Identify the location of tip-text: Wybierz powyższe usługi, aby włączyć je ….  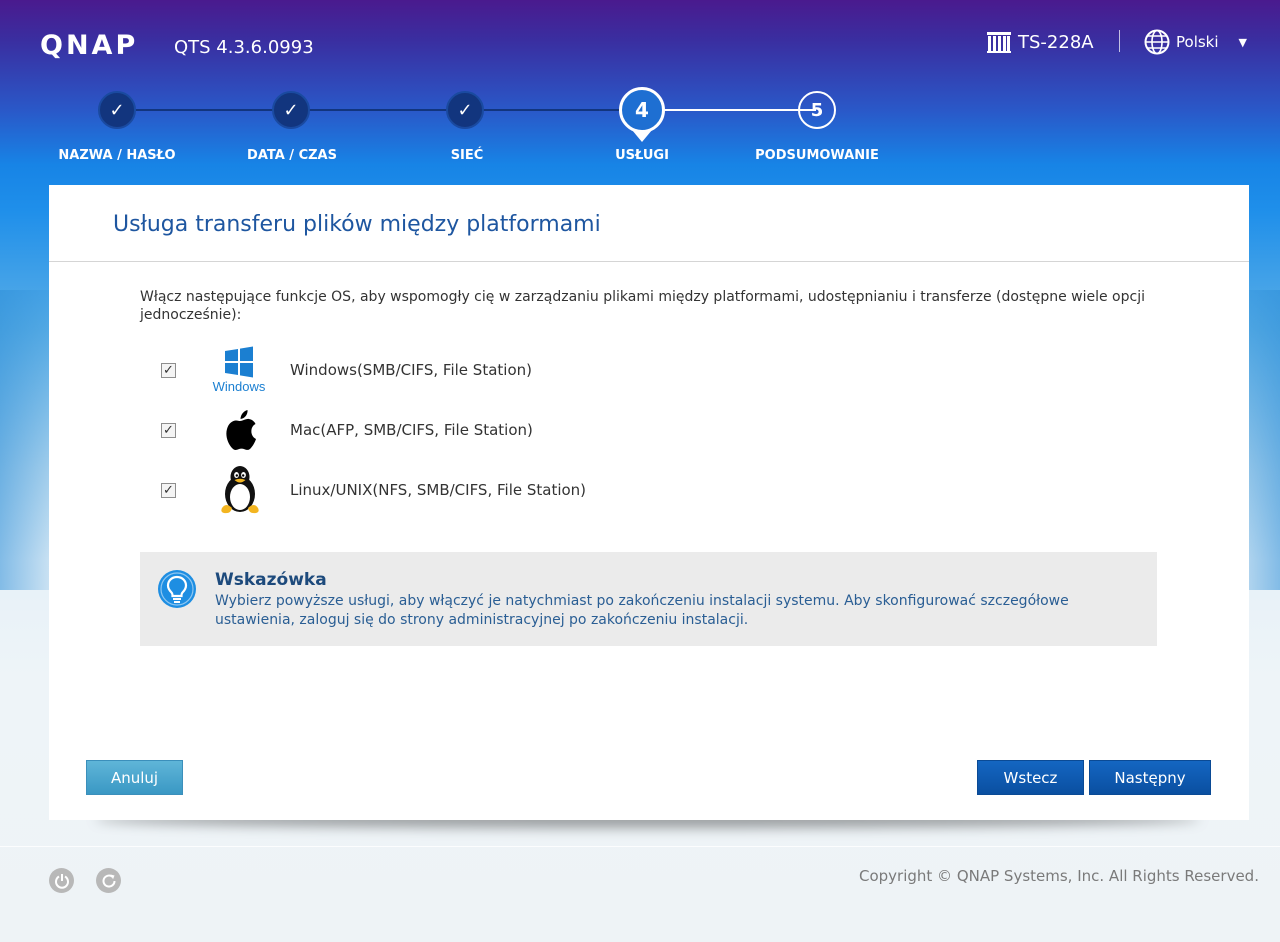
(642, 610).